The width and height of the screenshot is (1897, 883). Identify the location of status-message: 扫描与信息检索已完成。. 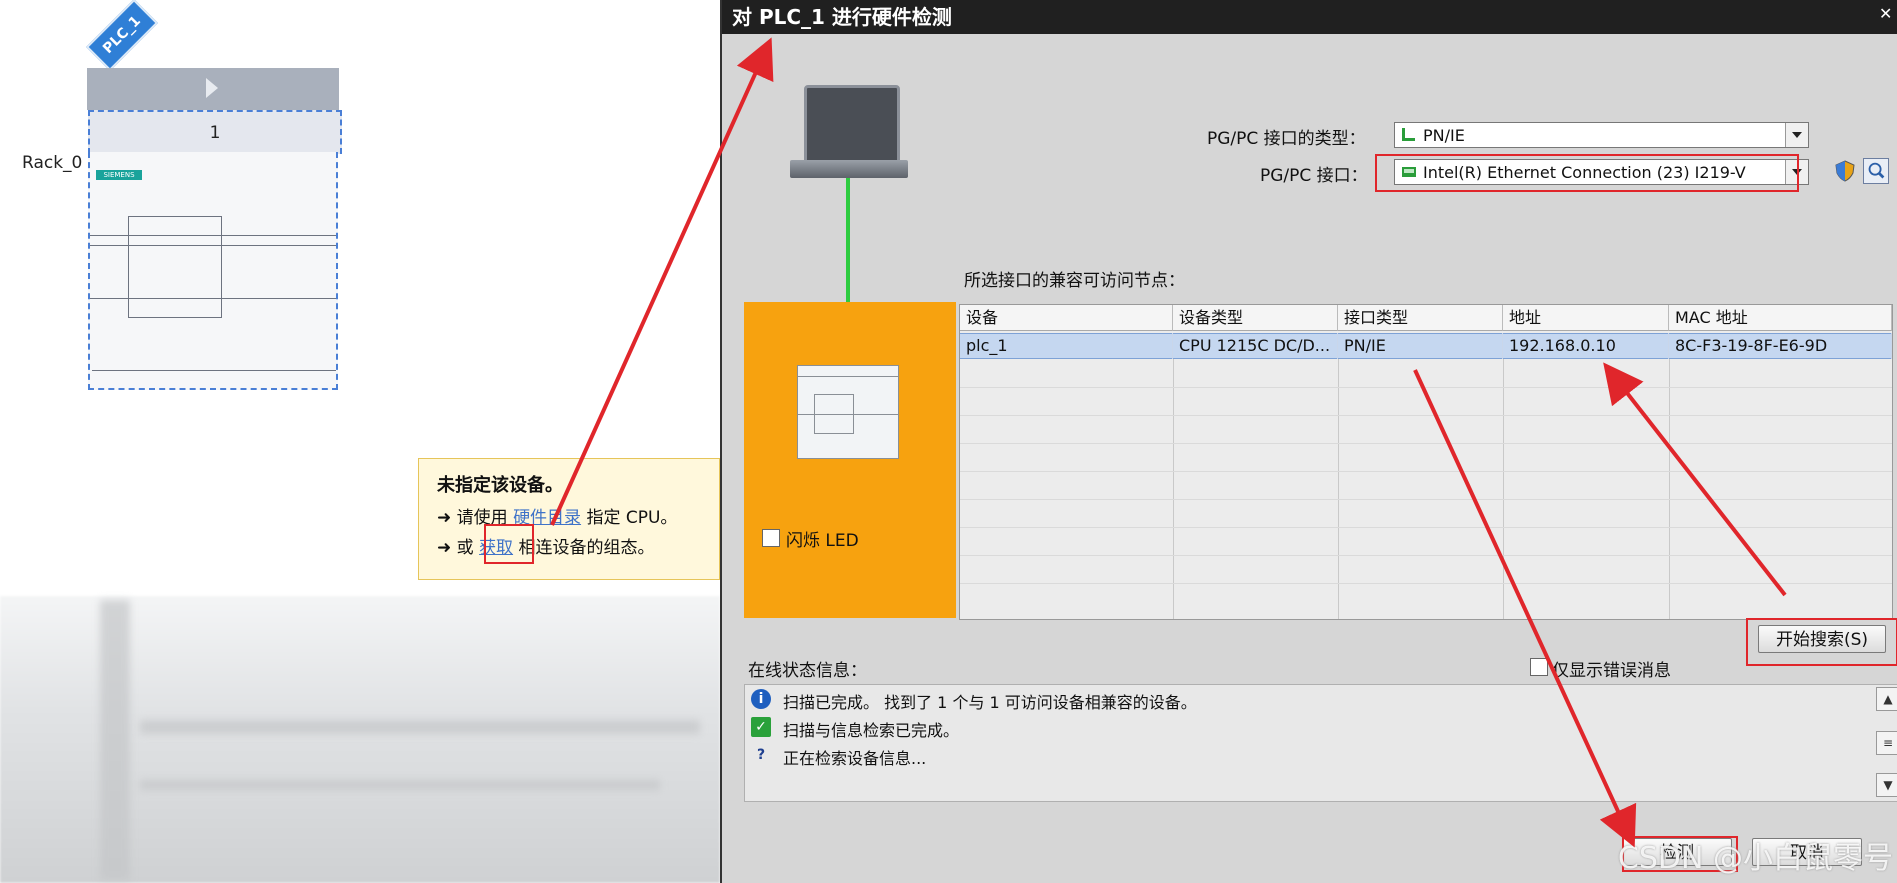
(871, 730).